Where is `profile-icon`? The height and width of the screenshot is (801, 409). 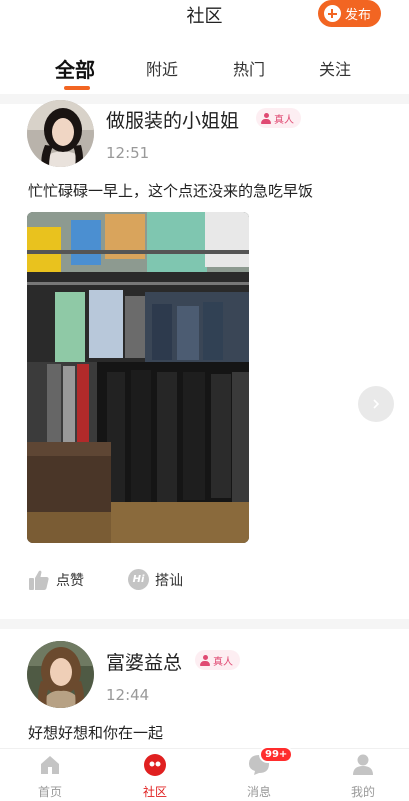 profile-icon is located at coordinates (363, 765).